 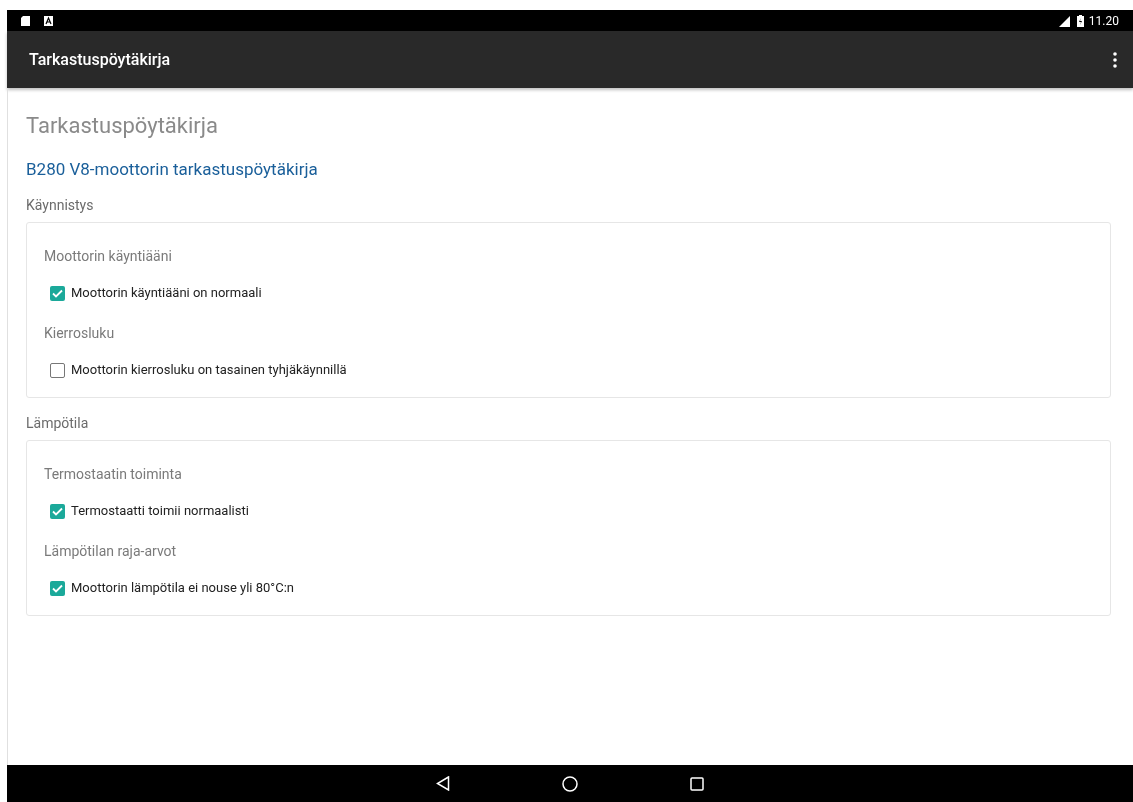 What do you see at coordinates (172, 588) in the screenshot?
I see `checkbox-option: Moottorin lämpötila ei nouse yli 80°C:n` at bounding box center [172, 588].